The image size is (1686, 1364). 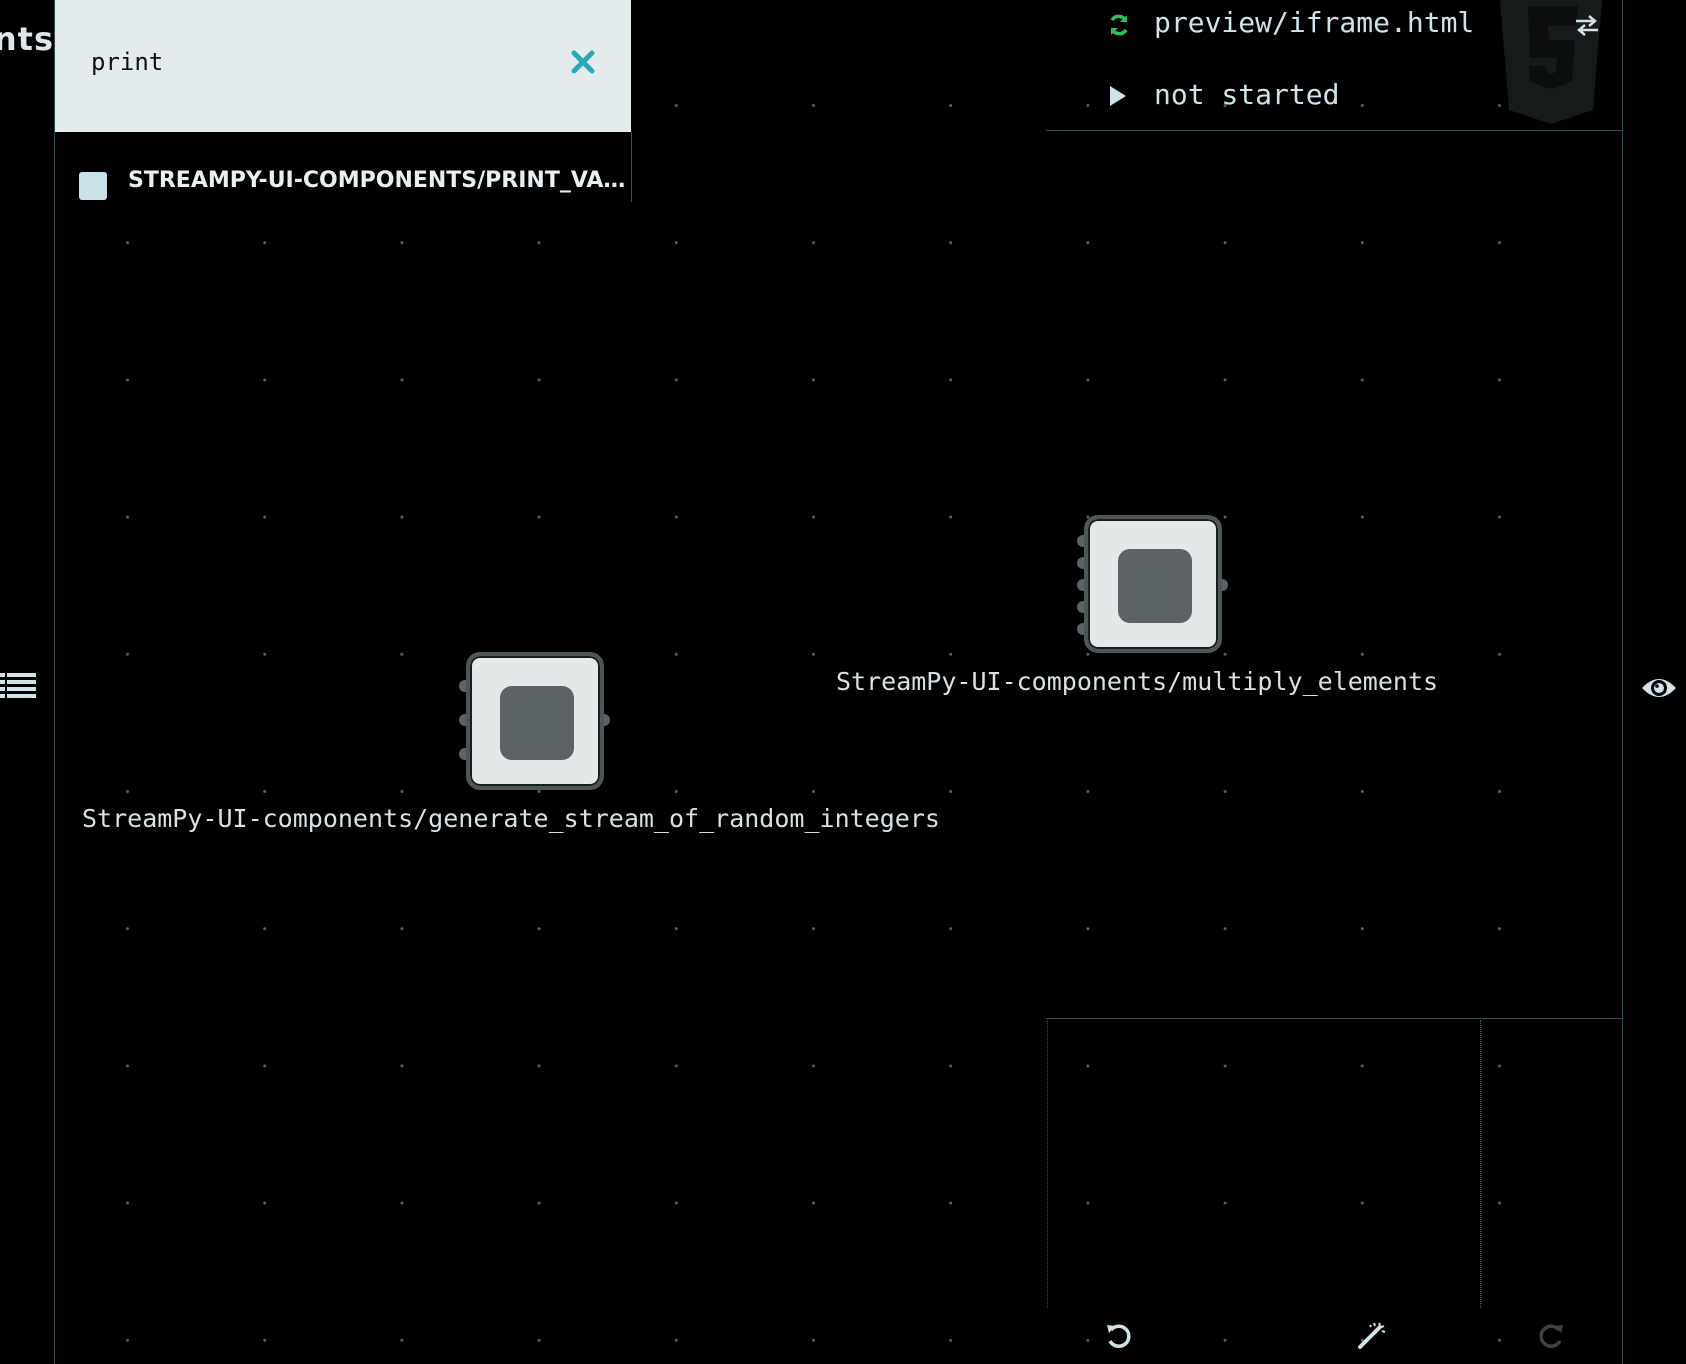 I want to click on run-status: not started, so click(x=1247, y=94).